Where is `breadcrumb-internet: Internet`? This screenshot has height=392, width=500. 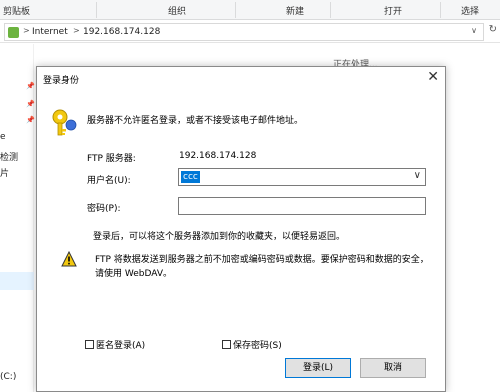 breadcrumb-internet: Internet is located at coordinates (50, 32).